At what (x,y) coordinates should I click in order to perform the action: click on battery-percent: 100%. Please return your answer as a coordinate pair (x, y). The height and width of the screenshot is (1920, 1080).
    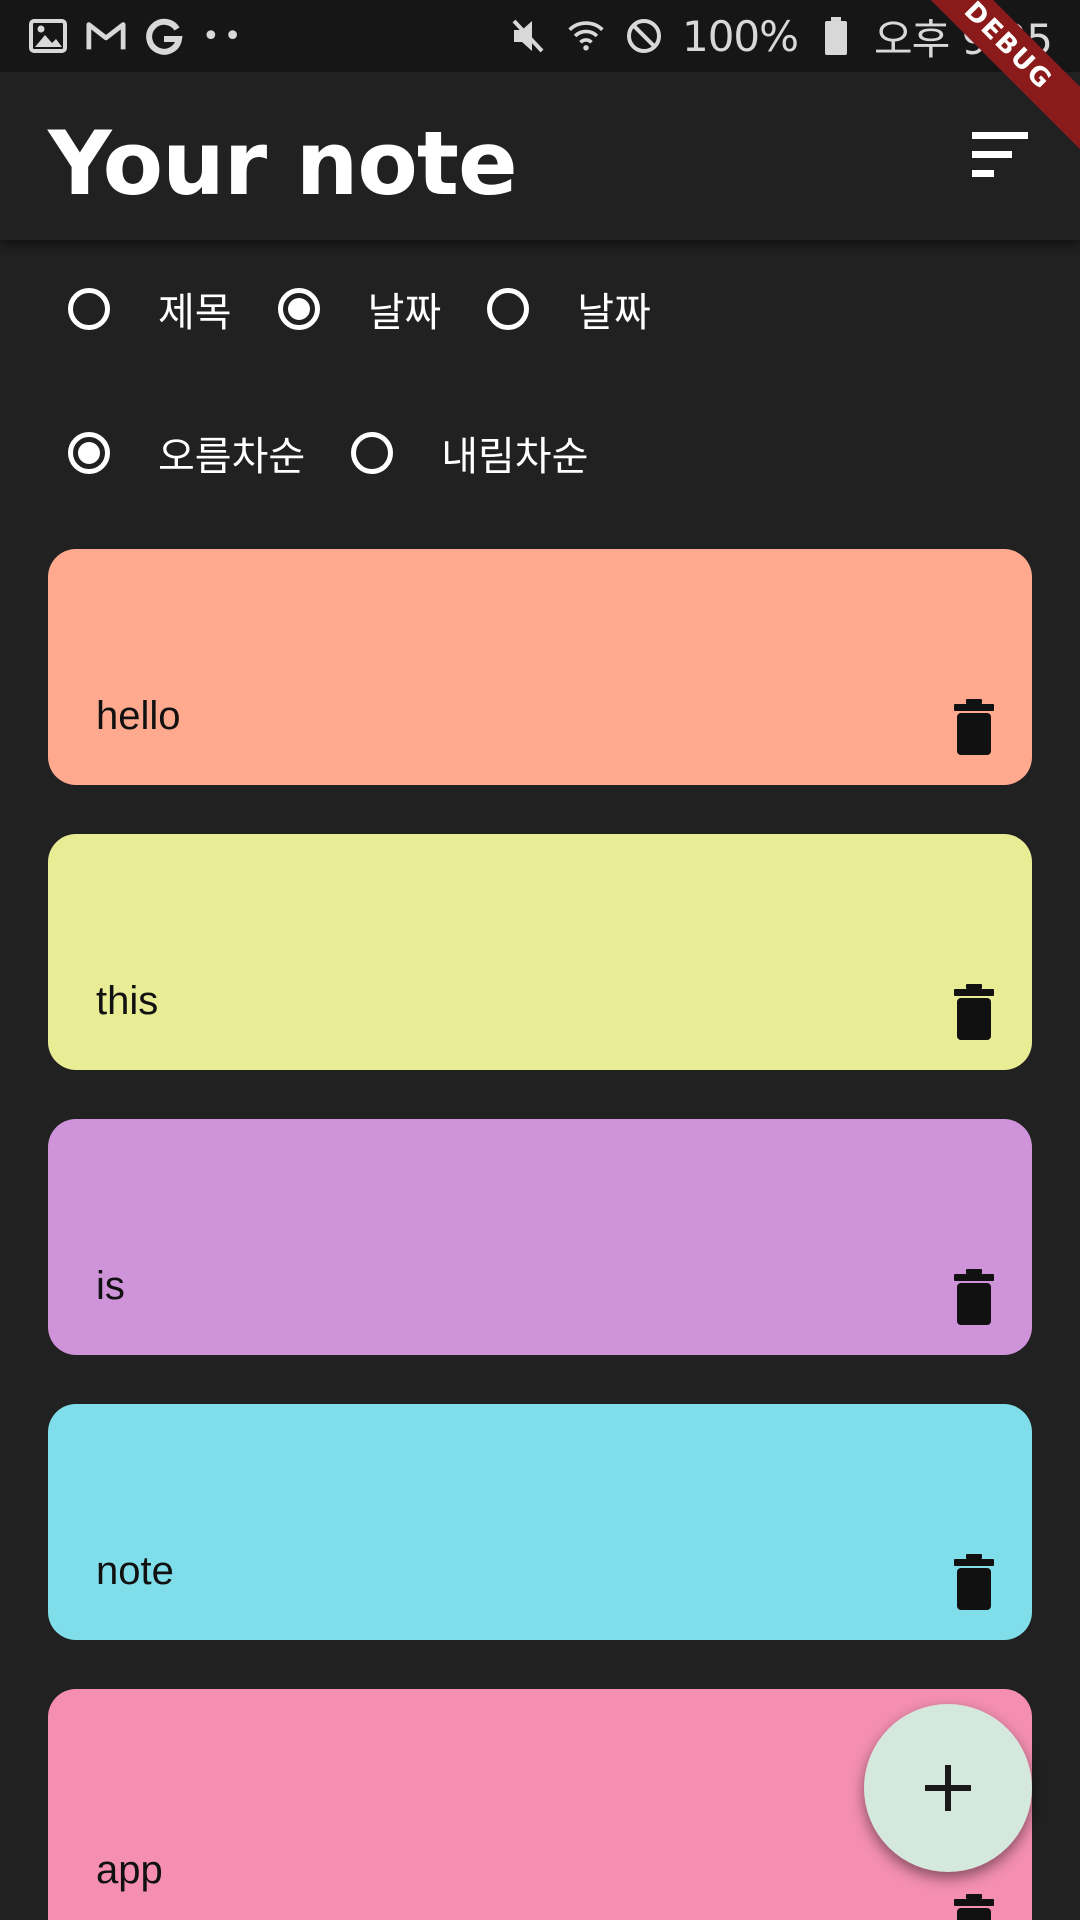
    Looking at the image, I should click on (740, 36).